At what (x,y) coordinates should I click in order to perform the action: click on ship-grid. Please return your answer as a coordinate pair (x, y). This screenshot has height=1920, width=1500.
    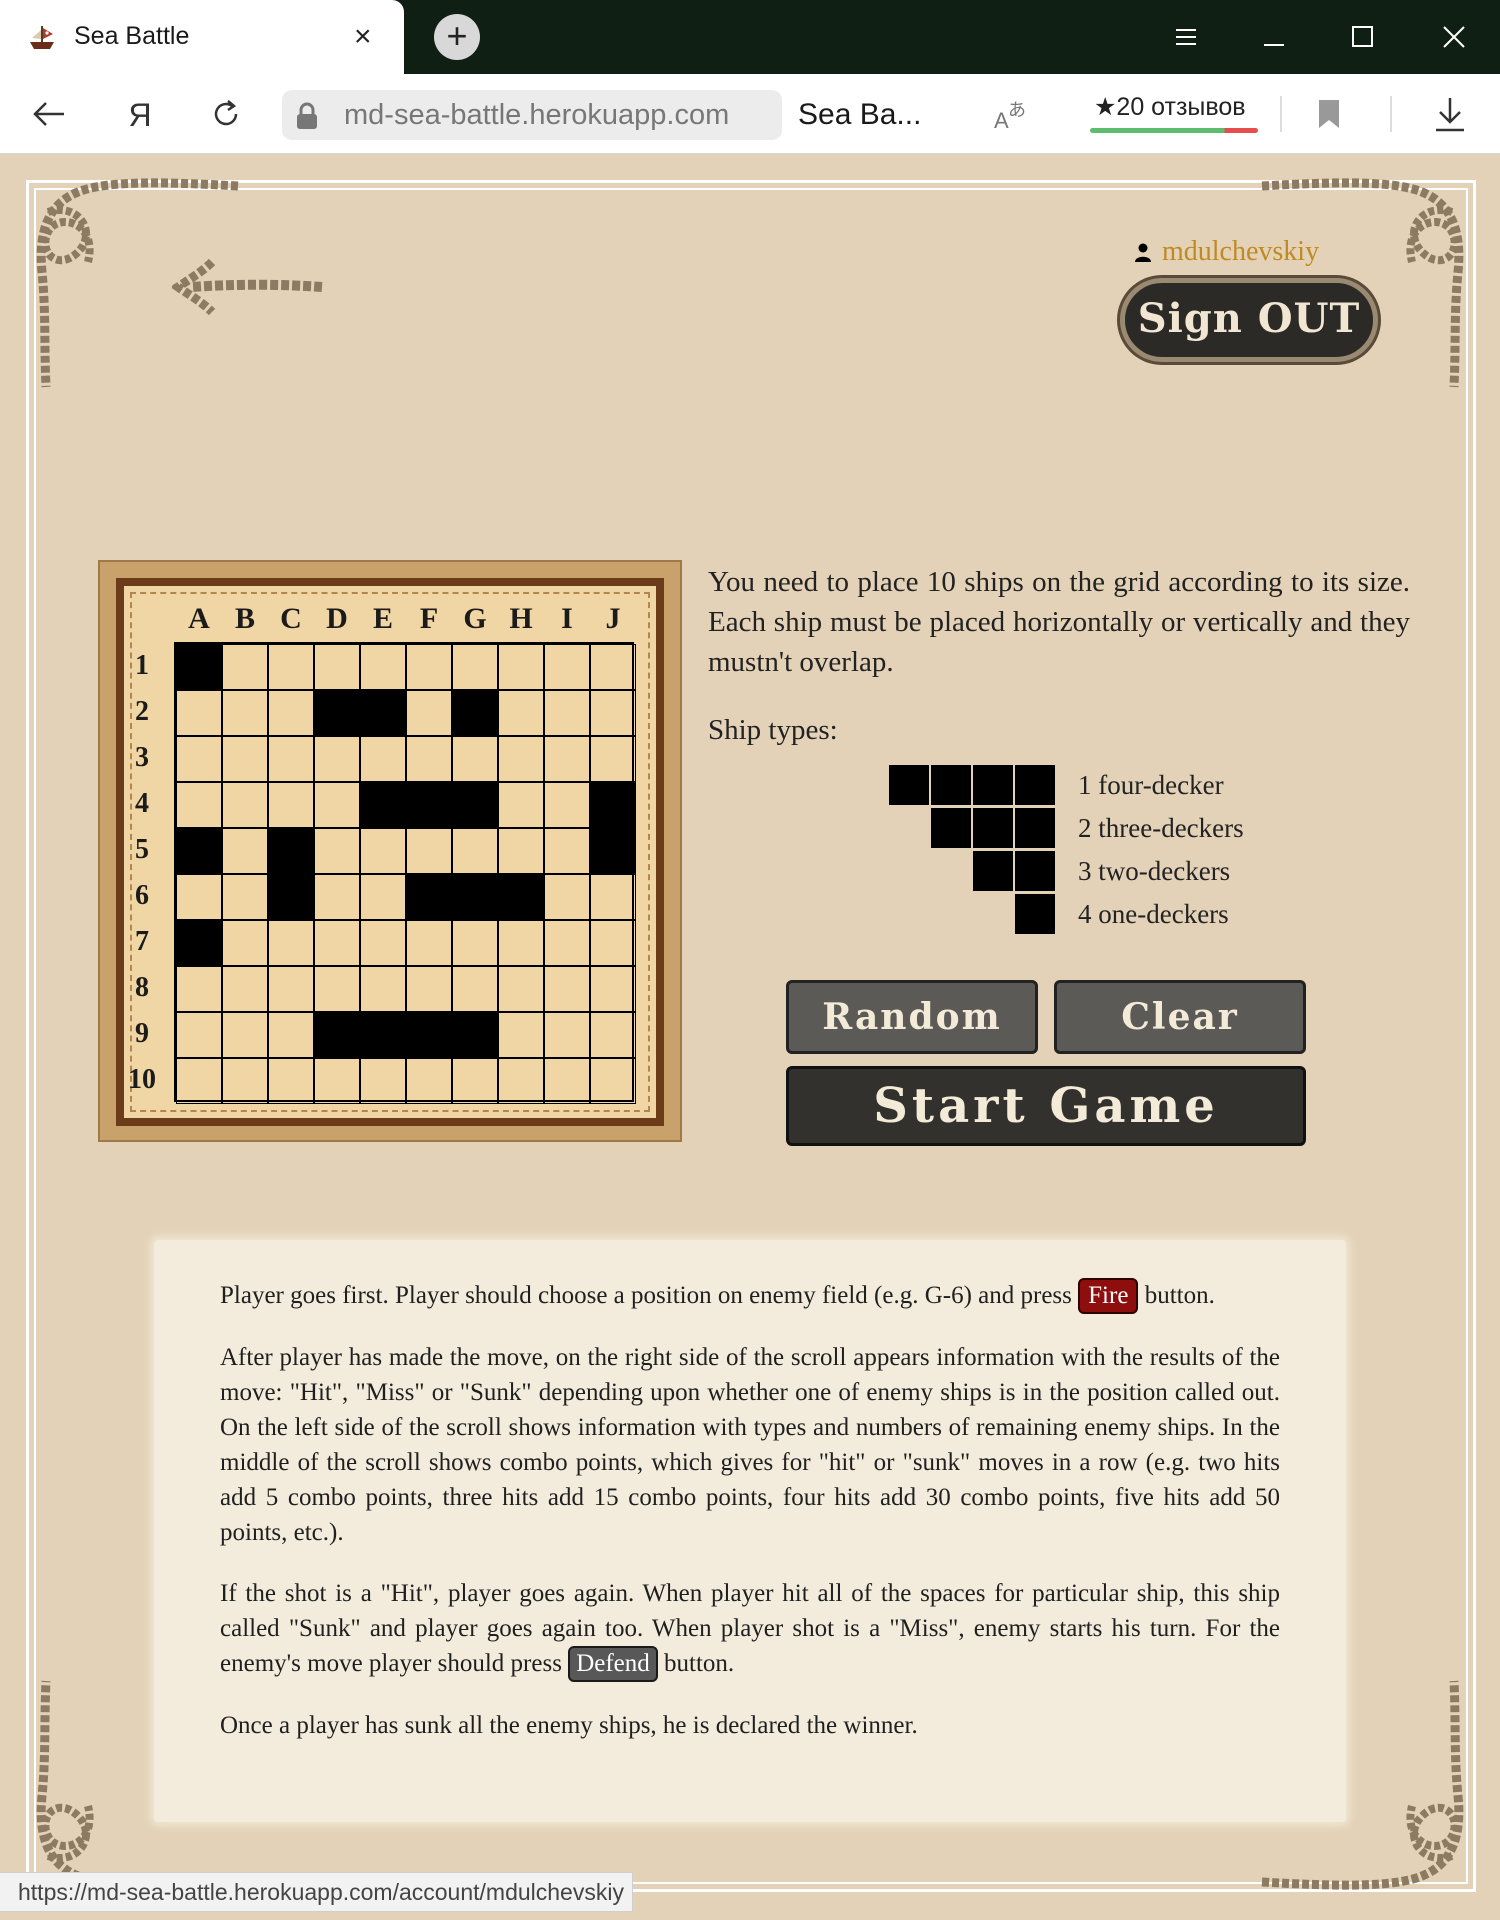
    Looking at the image, I should click on (405, 873).